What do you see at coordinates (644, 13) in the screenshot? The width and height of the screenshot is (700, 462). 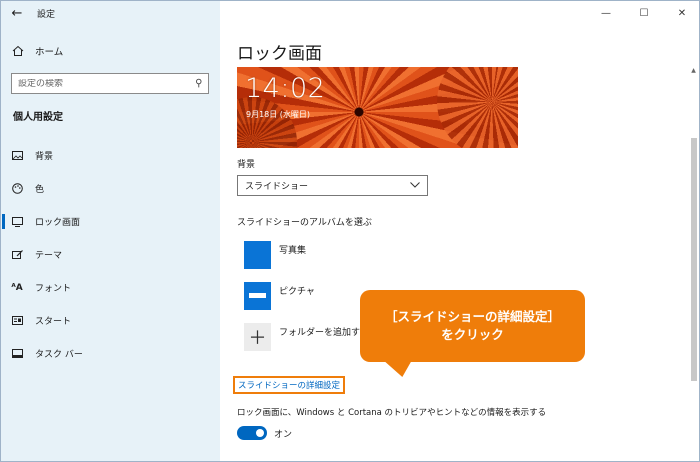 I see `maximize-icon: ☐` at bounding box center [644, 13].